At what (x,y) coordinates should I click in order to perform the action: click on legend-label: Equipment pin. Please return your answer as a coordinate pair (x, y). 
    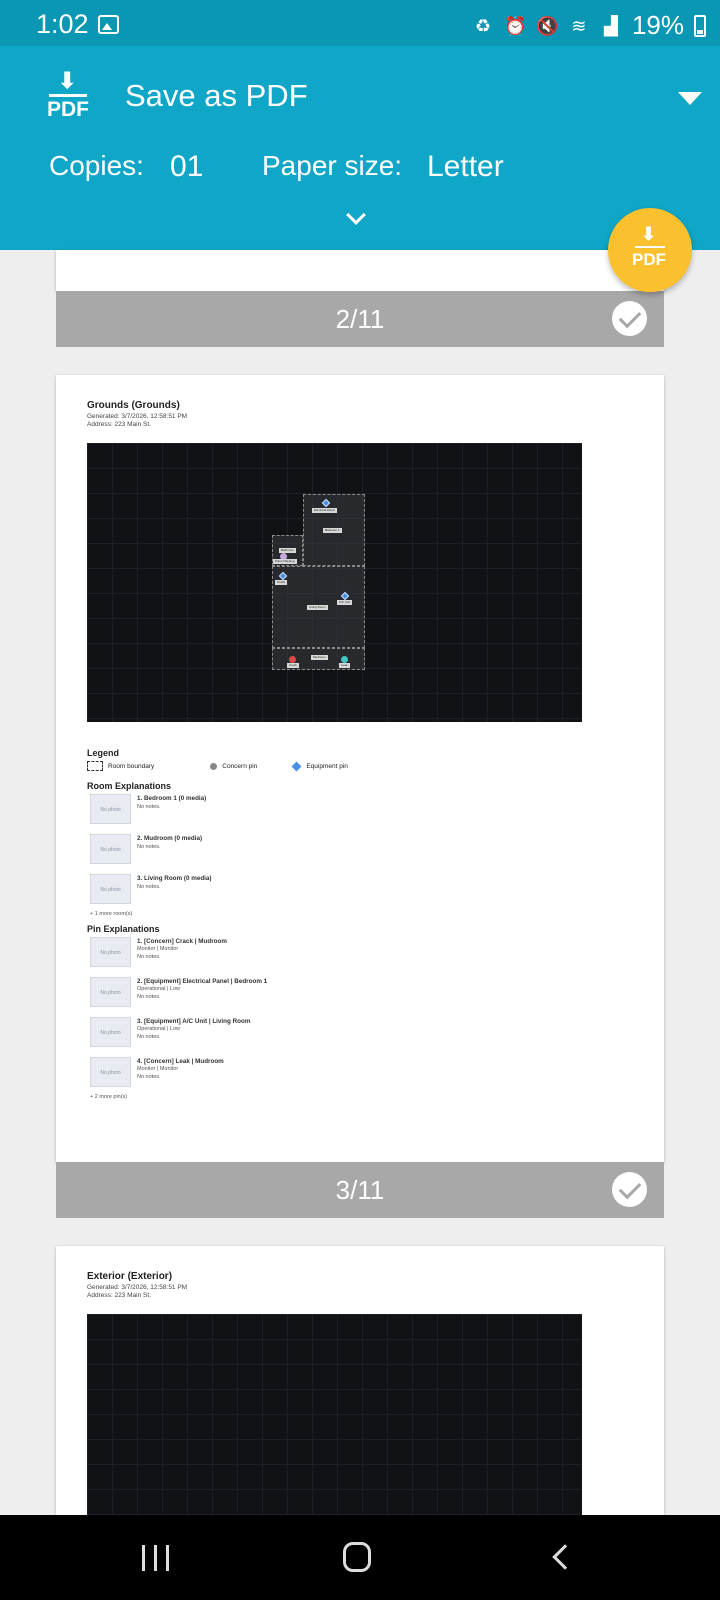
    Looking at the image, I should click on (327, 766).